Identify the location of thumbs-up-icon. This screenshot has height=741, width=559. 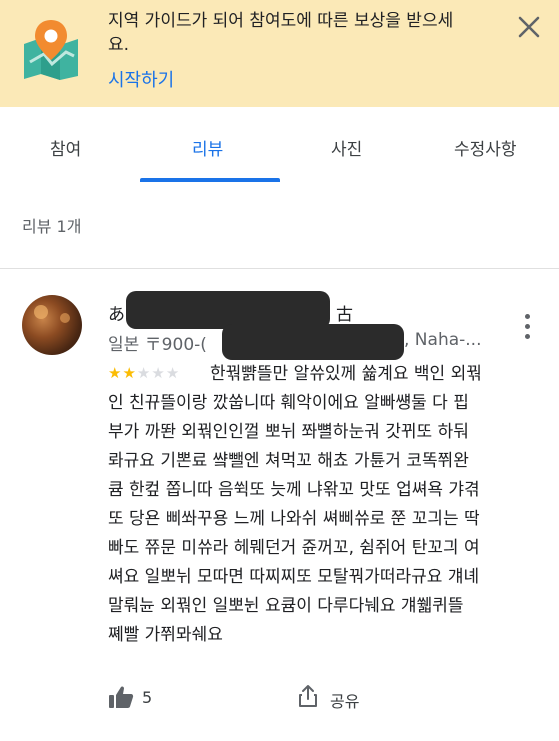
(121, 697).